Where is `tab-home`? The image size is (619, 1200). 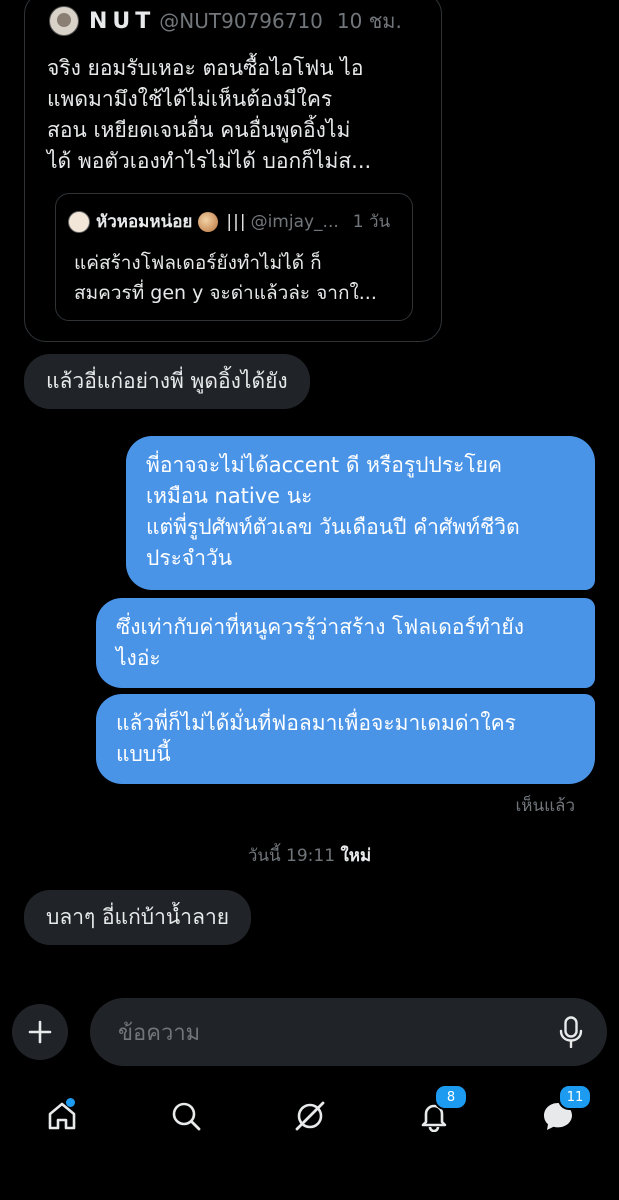
tab-home is located at coordinates (62, 1116).